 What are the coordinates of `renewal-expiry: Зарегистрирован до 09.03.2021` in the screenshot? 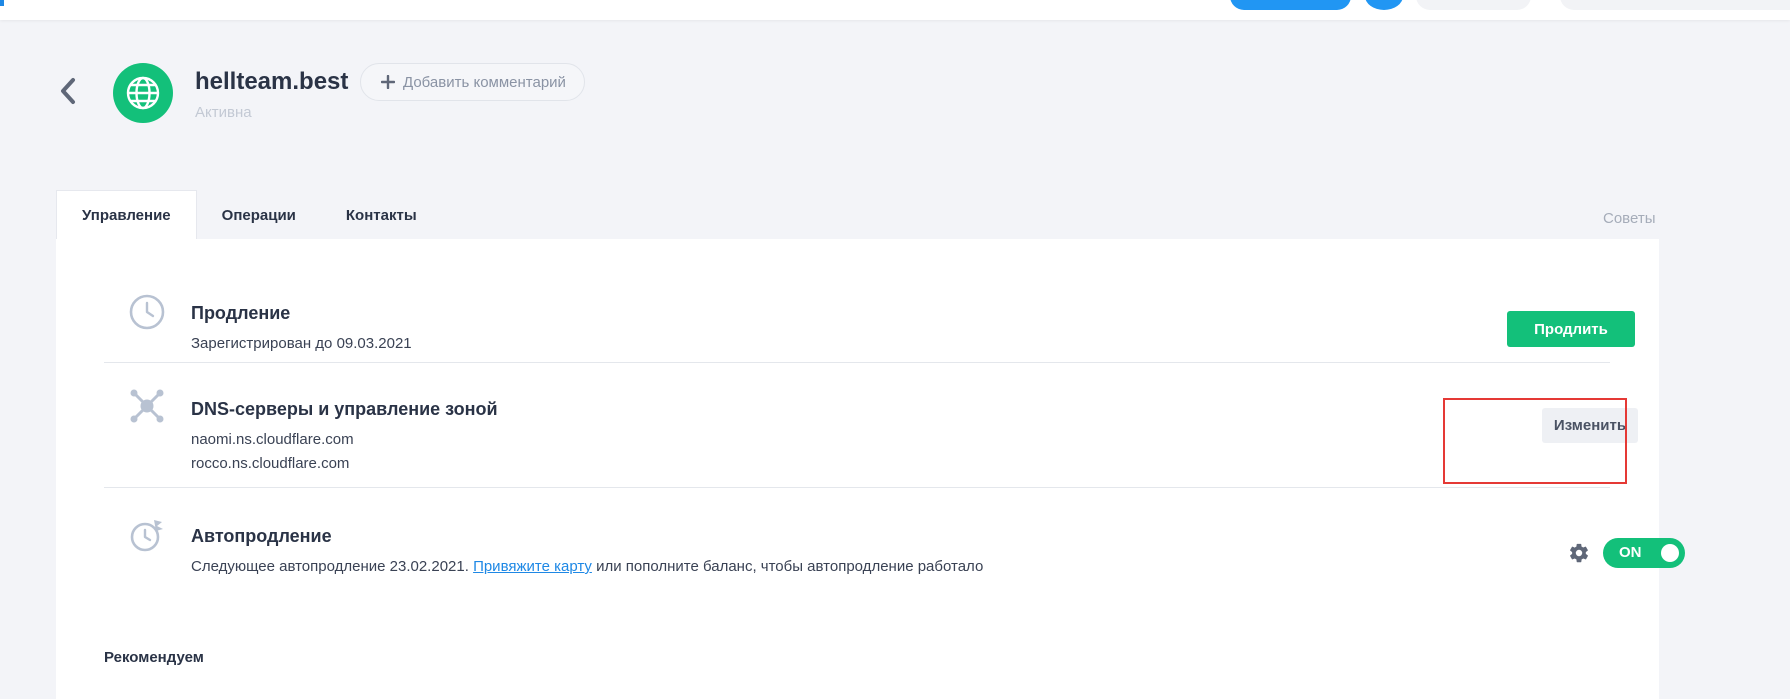 It's located at (301, 343).